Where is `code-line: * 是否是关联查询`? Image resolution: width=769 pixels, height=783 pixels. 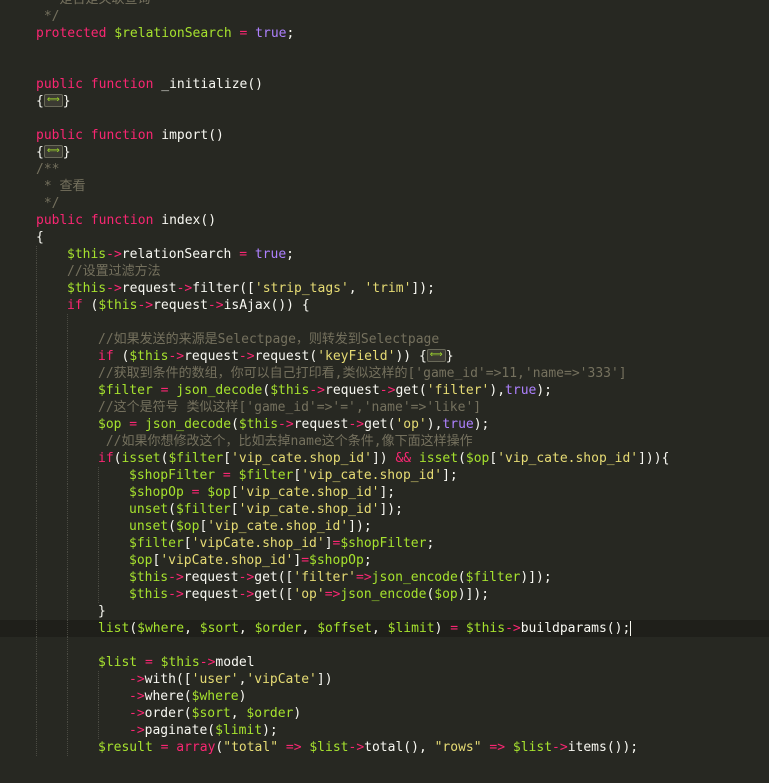 code-line: * 是否是关联查询 is located at coordinates (384, 4).